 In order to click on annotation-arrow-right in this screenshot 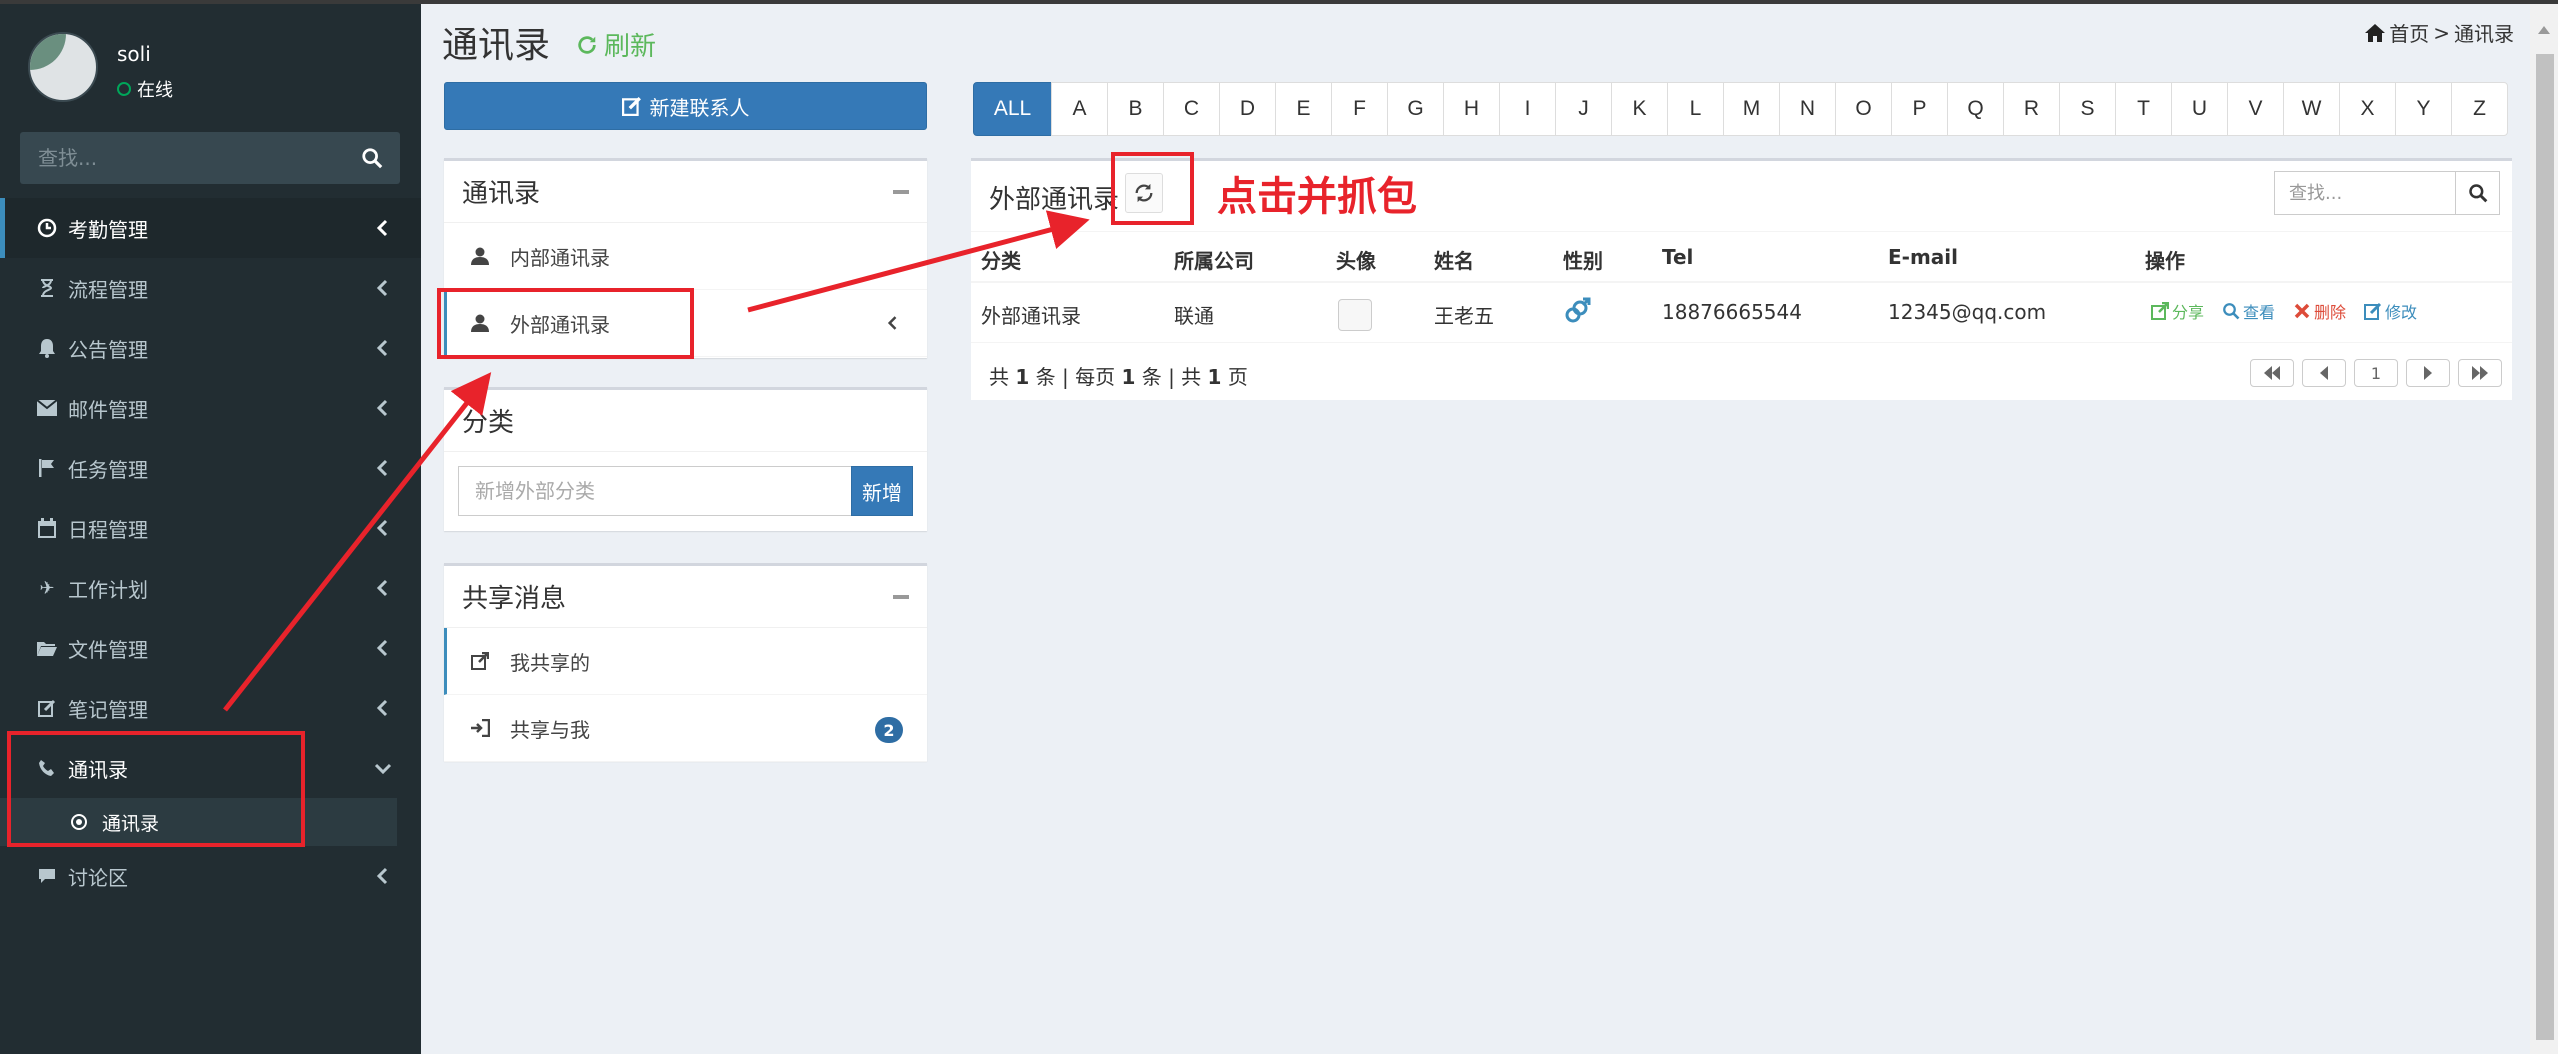, I will do `click(918, 261)`.